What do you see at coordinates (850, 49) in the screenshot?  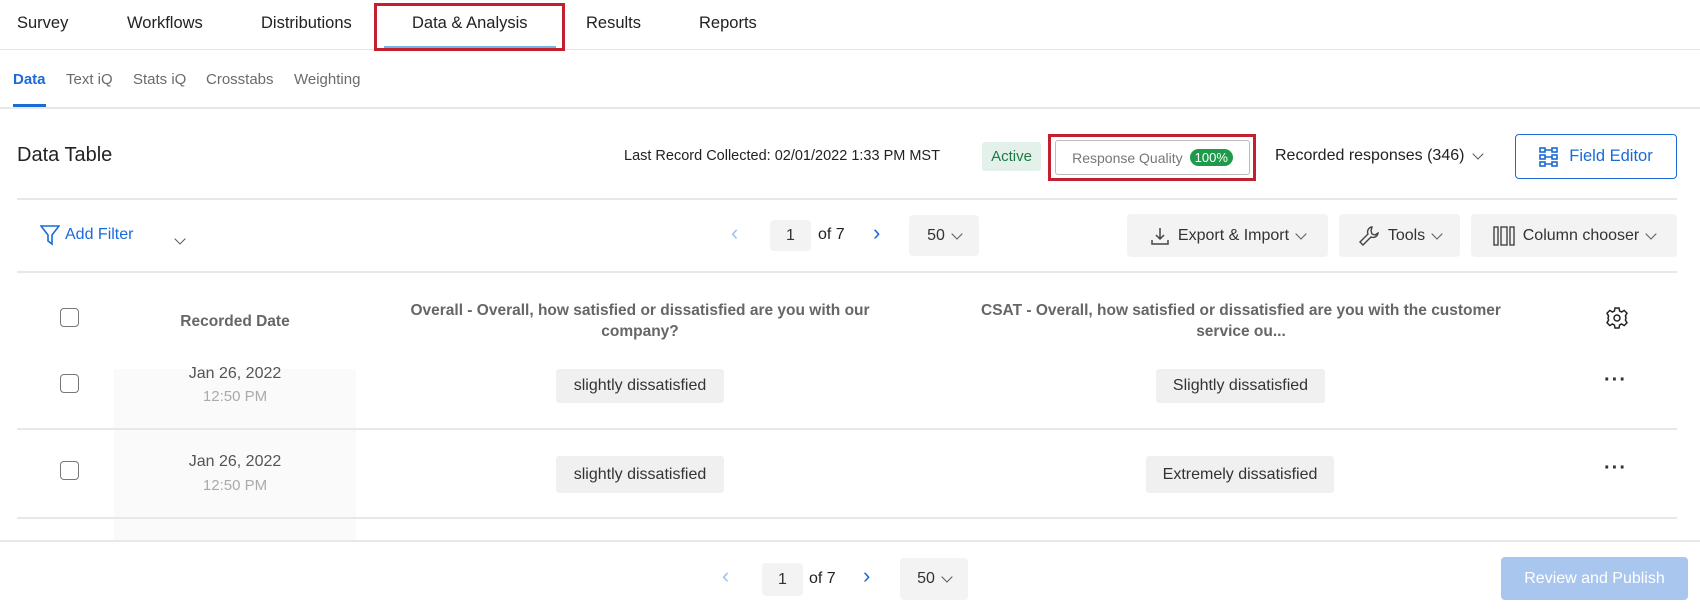 I see `nav-divider` at bounding box center [850, 49].